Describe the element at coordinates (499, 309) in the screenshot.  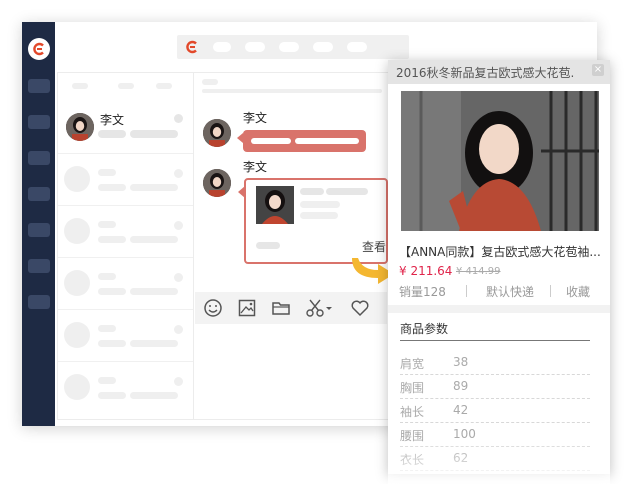
I see `section-divider` at that location.